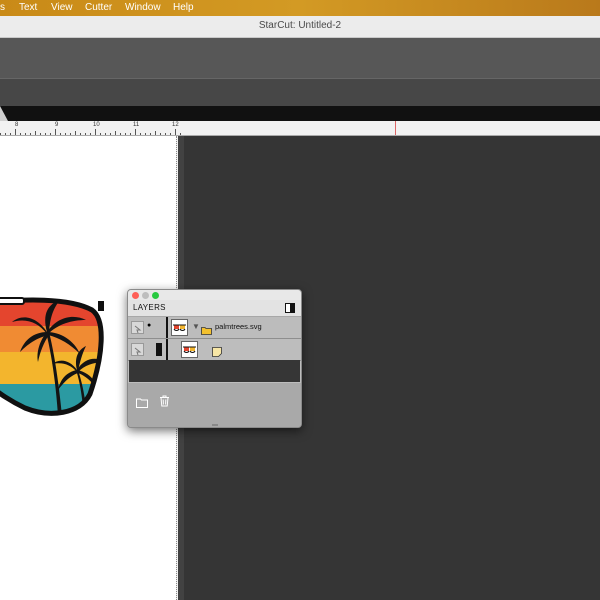  Describe the element at coordinates (214, 295) in the screenshot. I see `panel-window-controls` at that location.